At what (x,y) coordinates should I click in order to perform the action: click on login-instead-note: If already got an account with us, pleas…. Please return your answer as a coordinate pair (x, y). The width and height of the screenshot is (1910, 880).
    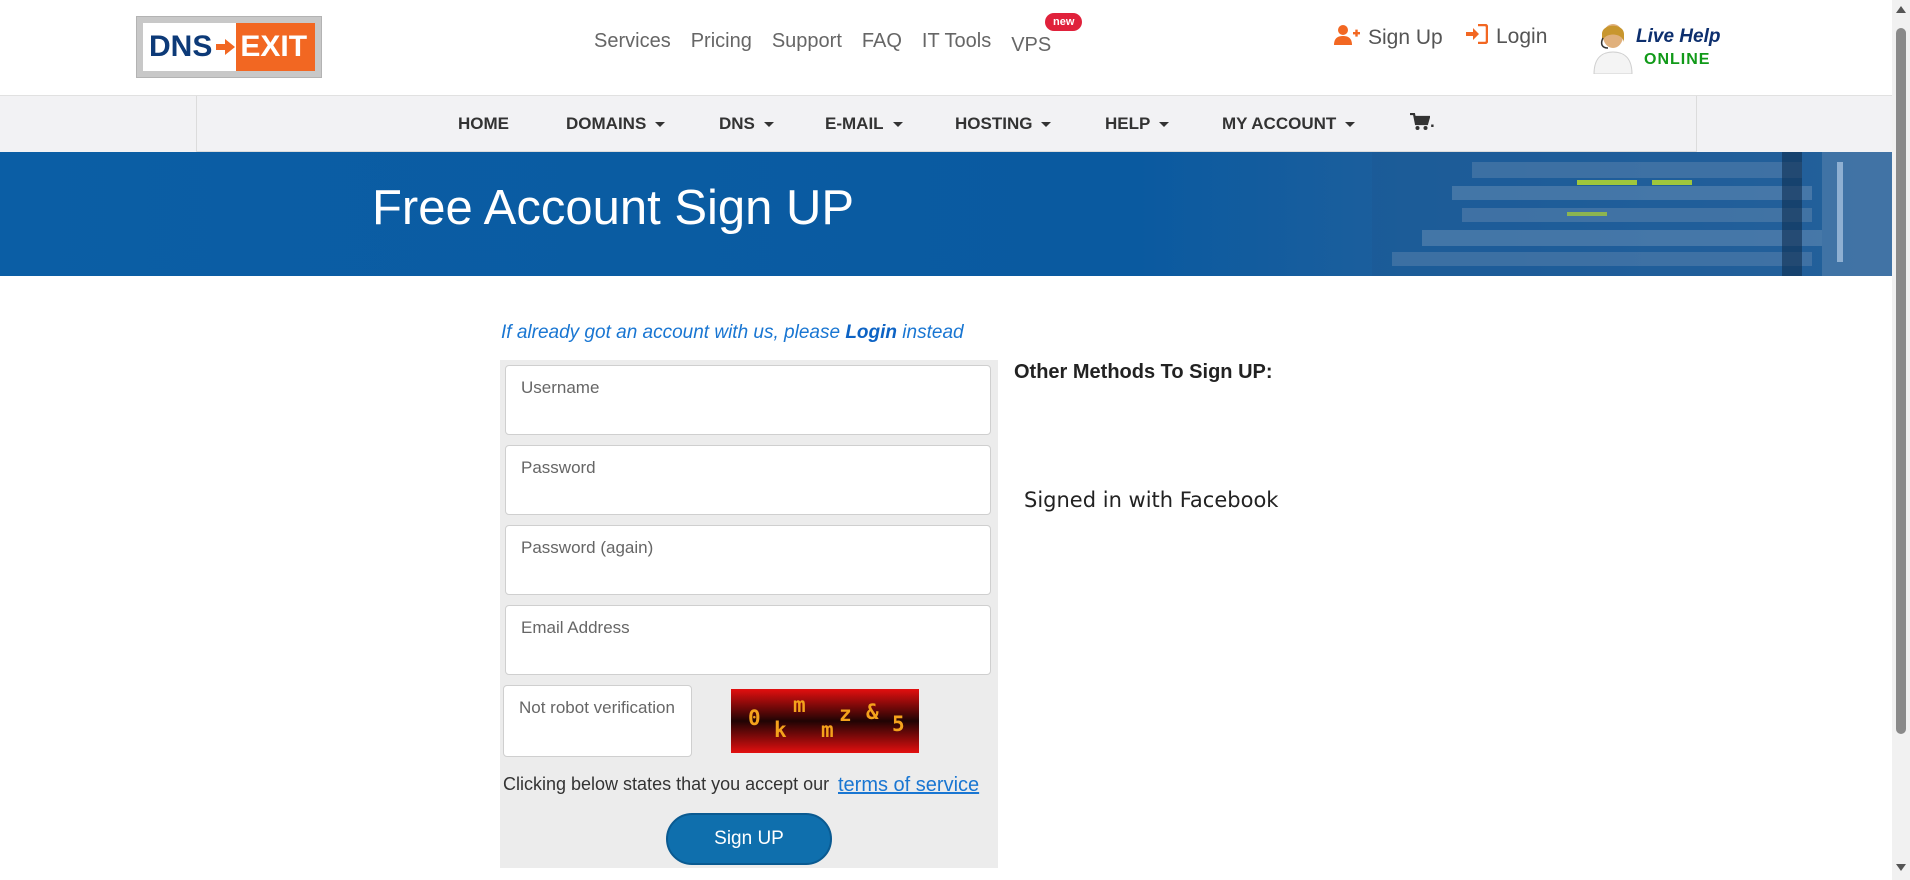
    Looking at the image, I should click on (732, 333).